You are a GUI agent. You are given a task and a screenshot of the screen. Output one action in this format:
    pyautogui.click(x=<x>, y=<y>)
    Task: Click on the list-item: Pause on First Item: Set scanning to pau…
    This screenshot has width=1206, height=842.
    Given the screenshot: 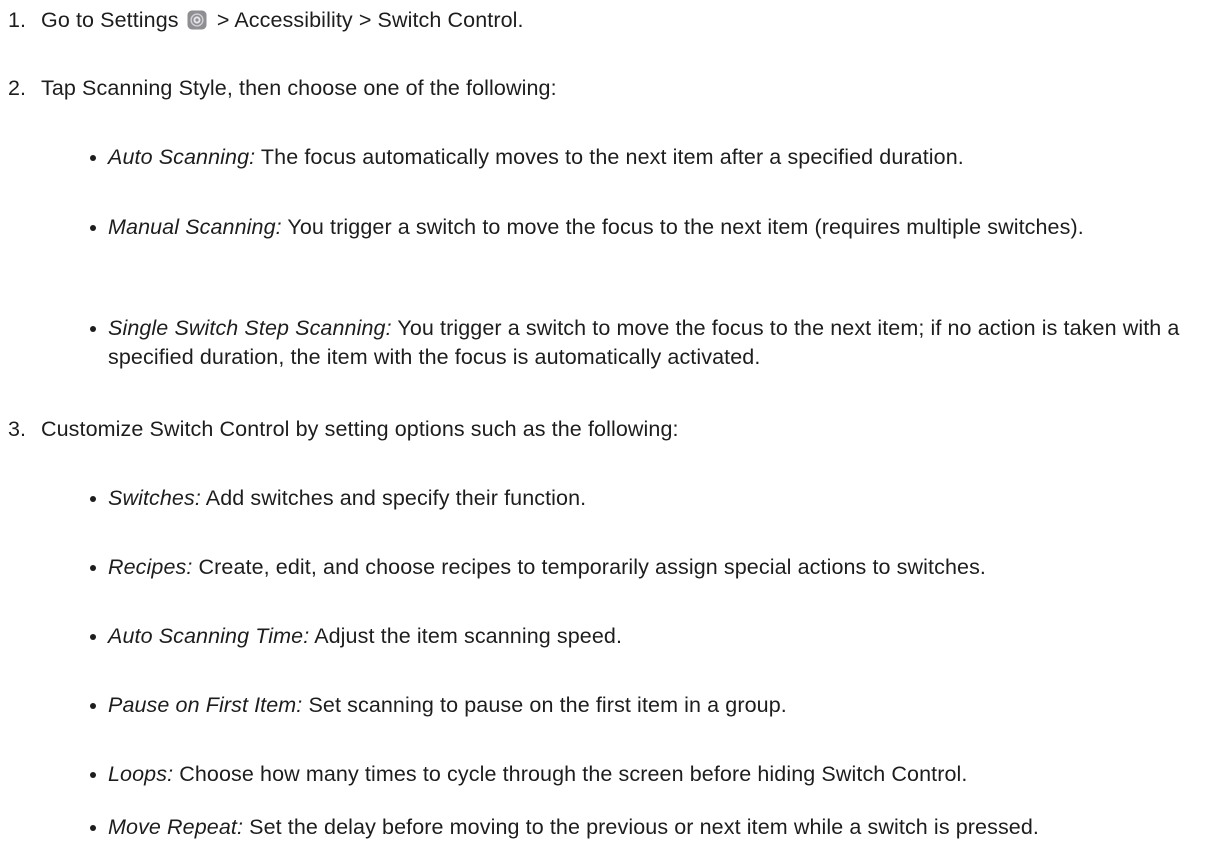 What is the action you would take?
    pyautogui.click(x=644, y=705)
    